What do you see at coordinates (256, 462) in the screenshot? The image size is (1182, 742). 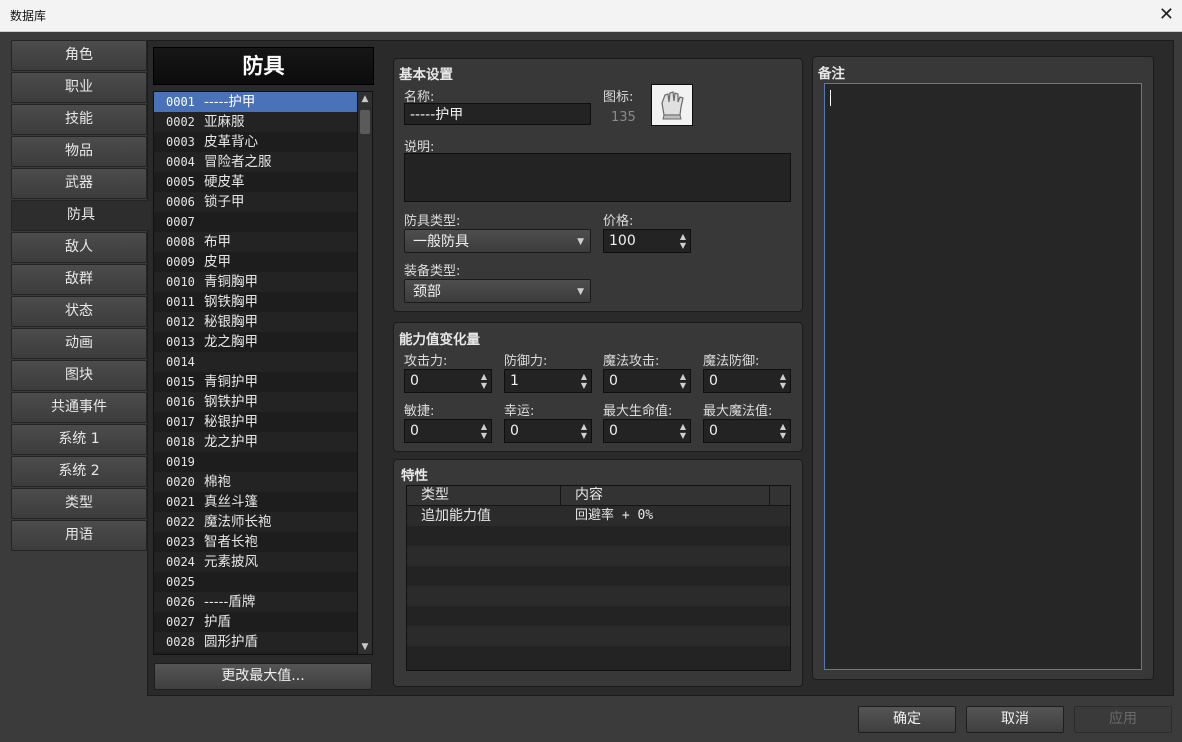 I see `list-item: 0019` at bounding box center [256, 462].